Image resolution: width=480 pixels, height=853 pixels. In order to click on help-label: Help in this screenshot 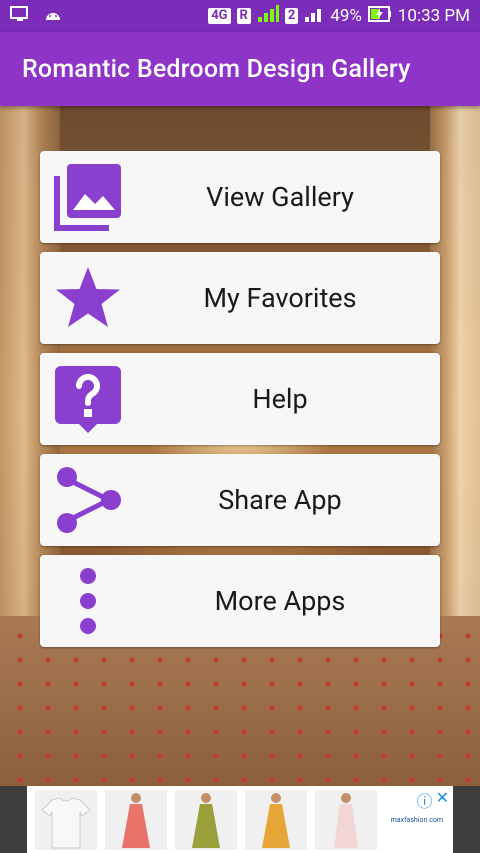, I will do `click(280, 399)`.